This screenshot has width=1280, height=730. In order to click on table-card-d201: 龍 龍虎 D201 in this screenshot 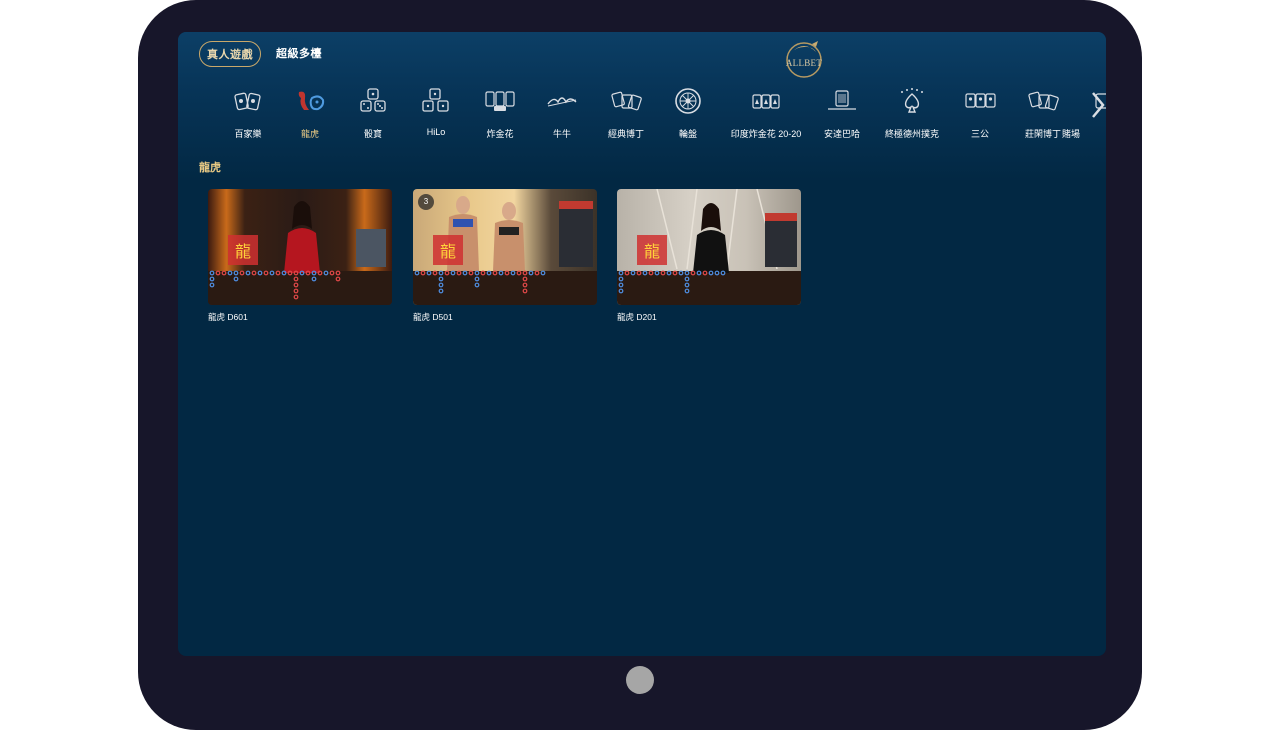, I will do `click(709, 256)`.